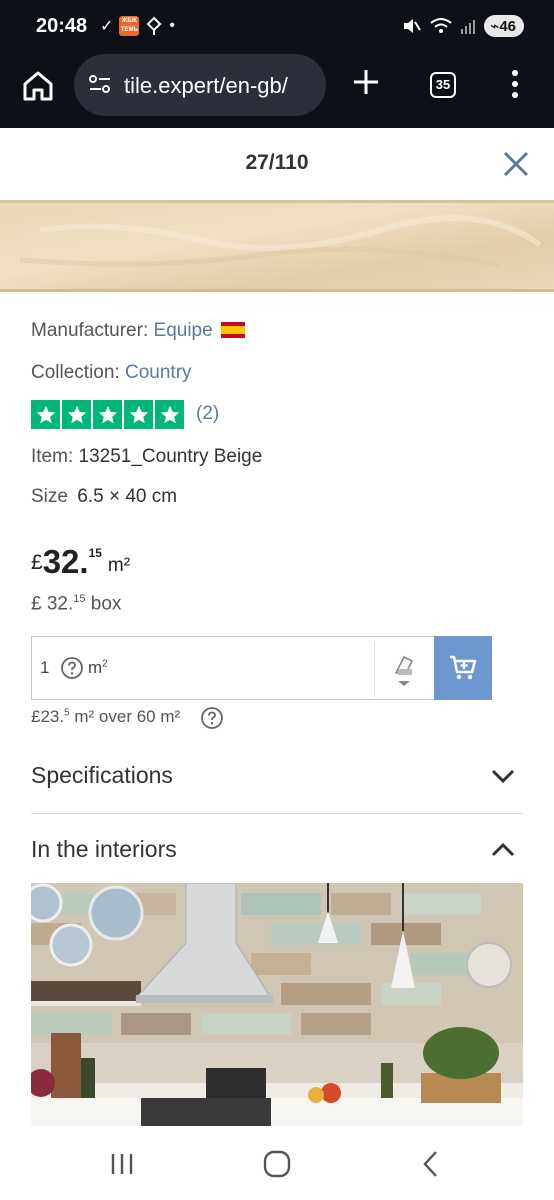  I want to click on rating-stars, so click(107, 414).